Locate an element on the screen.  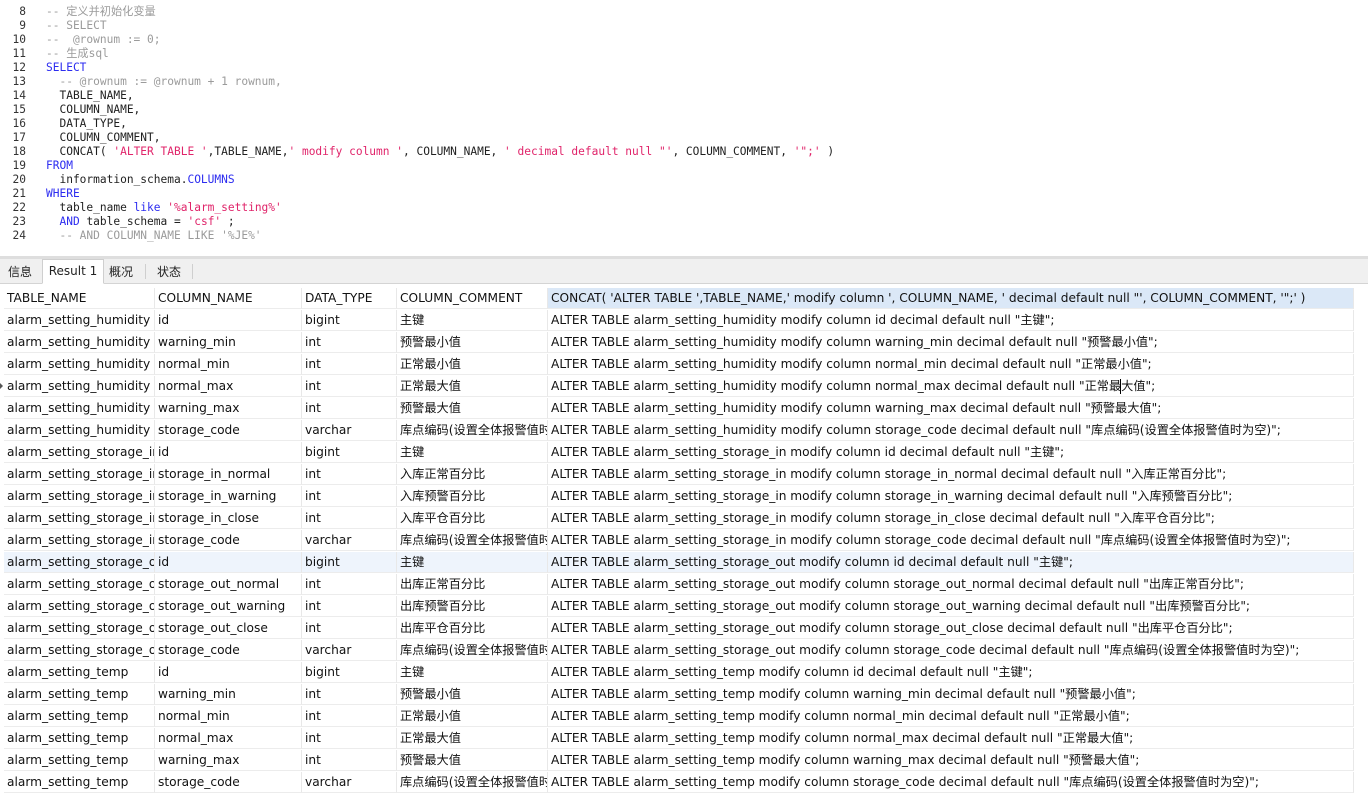
cell-column-name: storage_in_normal is located at coordinates (228, 474).